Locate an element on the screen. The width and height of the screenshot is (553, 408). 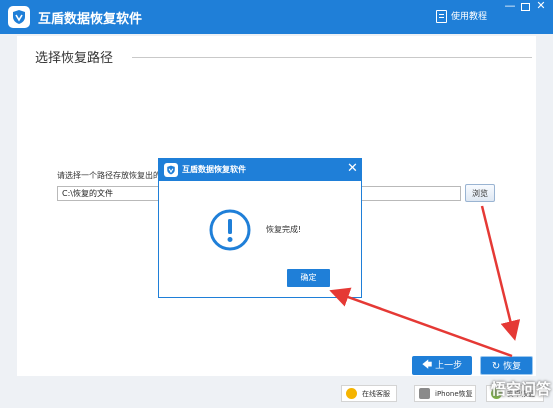
help-tutorial-link: 使用教程 is located at coordinates (461, 16).